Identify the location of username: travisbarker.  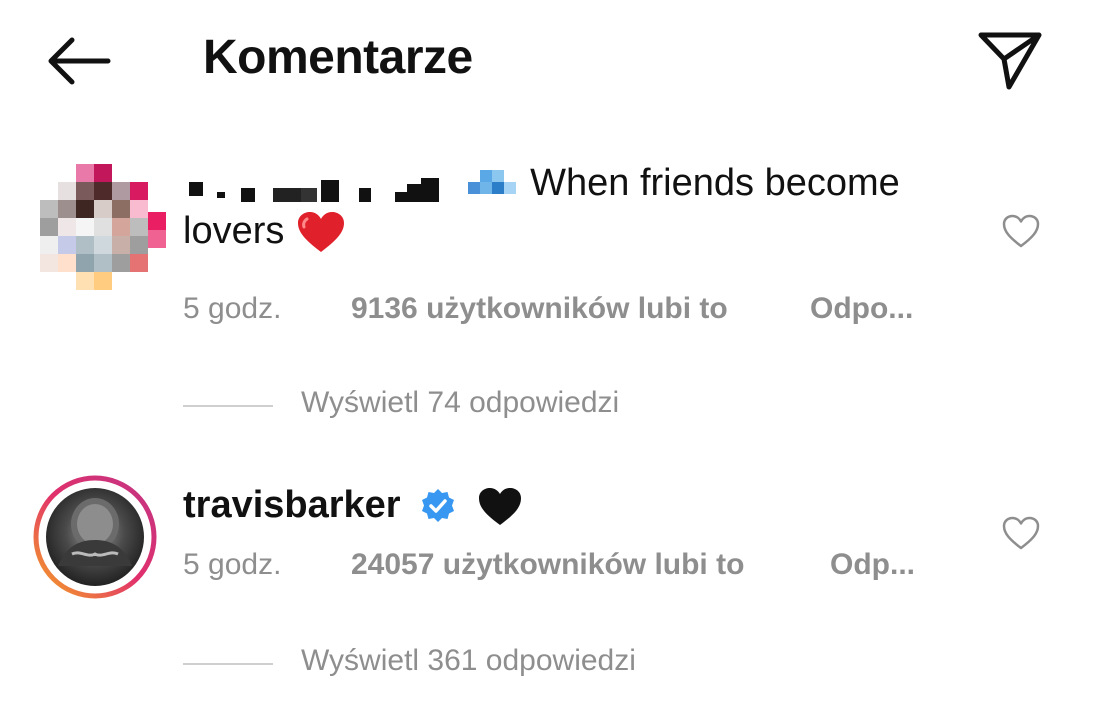
(292, 505).